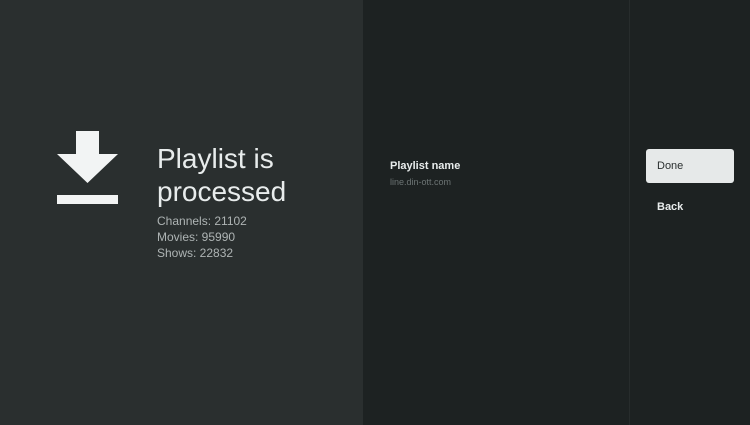  What do you see at coordinates (690, 166) in the screenshot?
I see `done-button: Done` at bounding box center [690, 166].